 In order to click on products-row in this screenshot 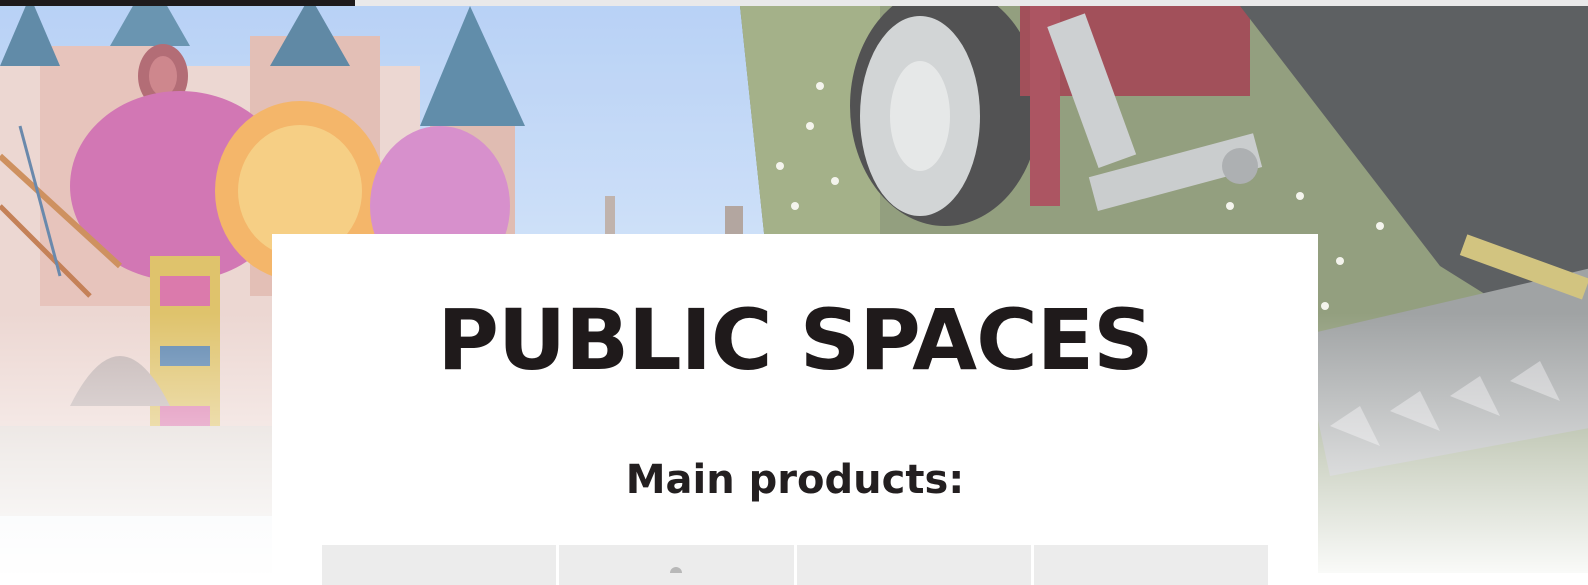, I will do `click(795, 565)`.